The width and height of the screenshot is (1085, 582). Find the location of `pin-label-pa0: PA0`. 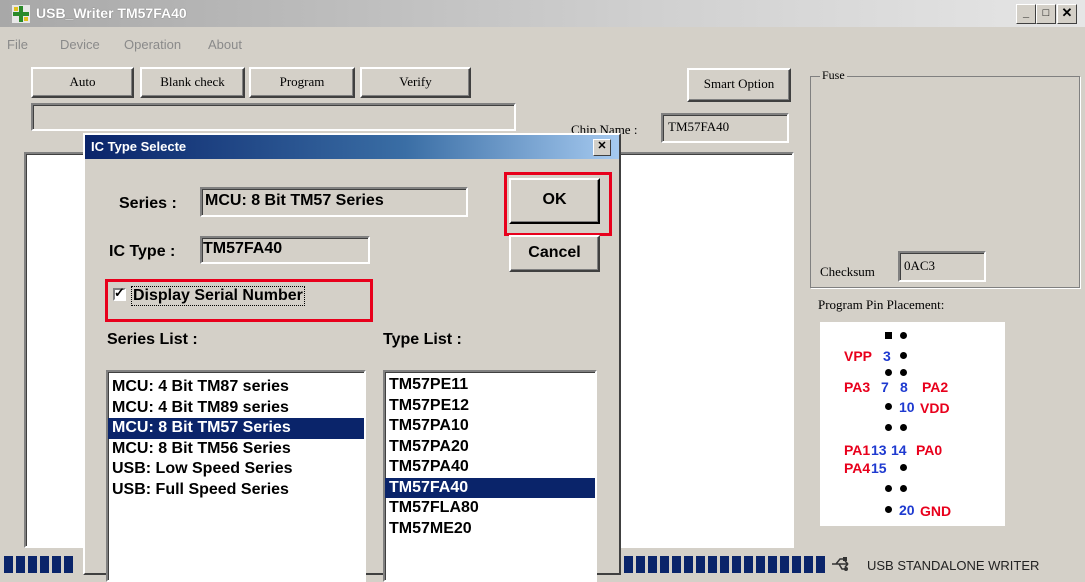

pin-label-pa0: PA0 is located at coordinates (929, 450).